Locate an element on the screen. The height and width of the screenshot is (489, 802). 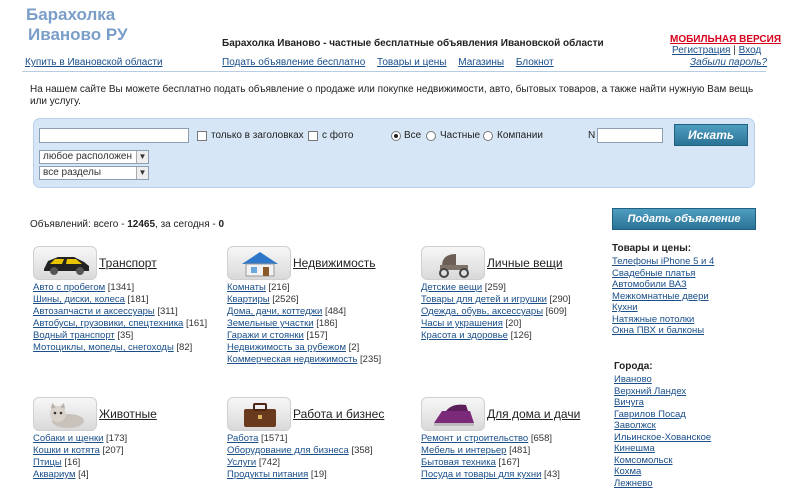
car-icon is located at coordinates (65, 263).